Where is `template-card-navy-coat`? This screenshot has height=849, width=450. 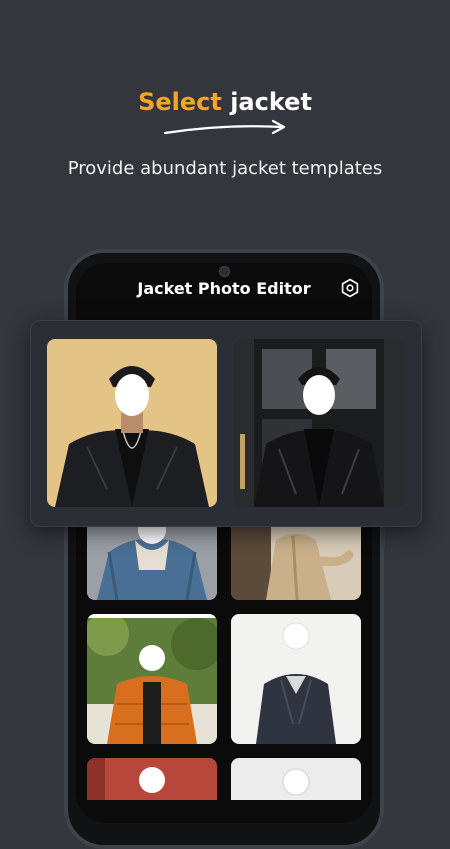
template-card-navy-coat is located at coordinates (296, 679).